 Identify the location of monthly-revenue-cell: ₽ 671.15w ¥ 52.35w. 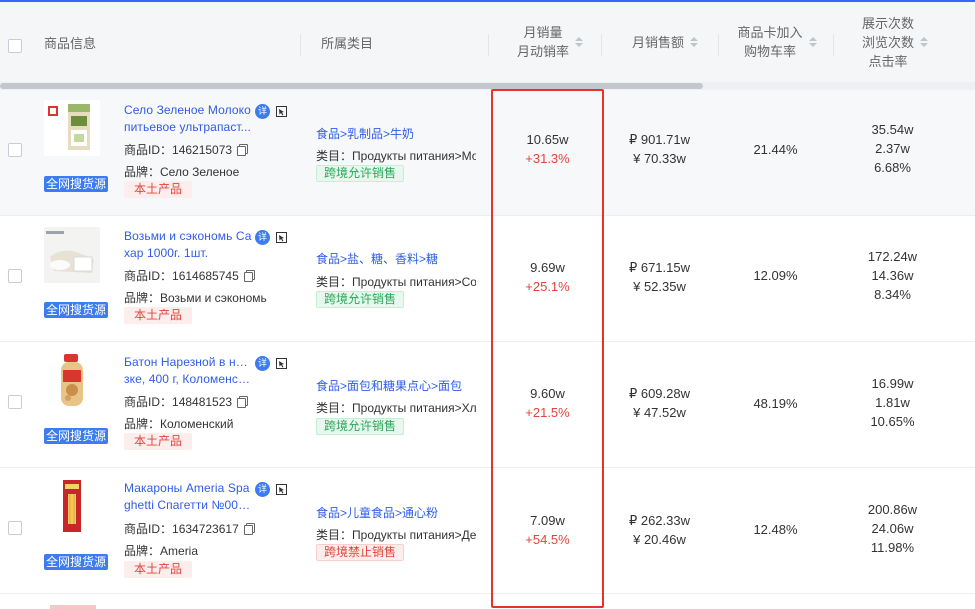
(659, 277).